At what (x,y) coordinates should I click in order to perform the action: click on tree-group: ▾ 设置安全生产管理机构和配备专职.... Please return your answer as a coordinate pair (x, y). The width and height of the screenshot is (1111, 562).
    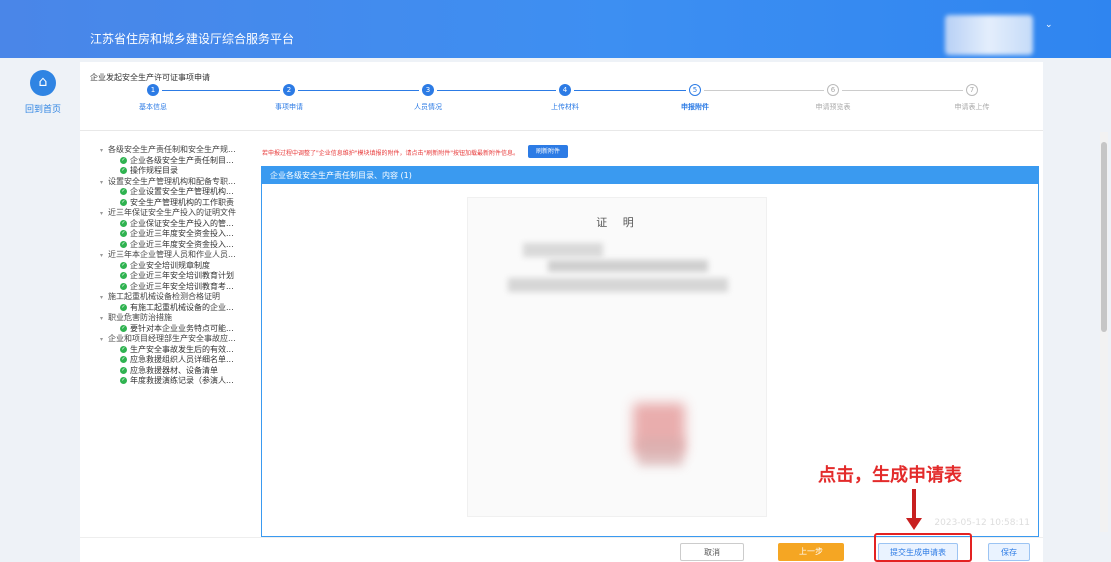
    Looking at the image, I should click on (190, 182).